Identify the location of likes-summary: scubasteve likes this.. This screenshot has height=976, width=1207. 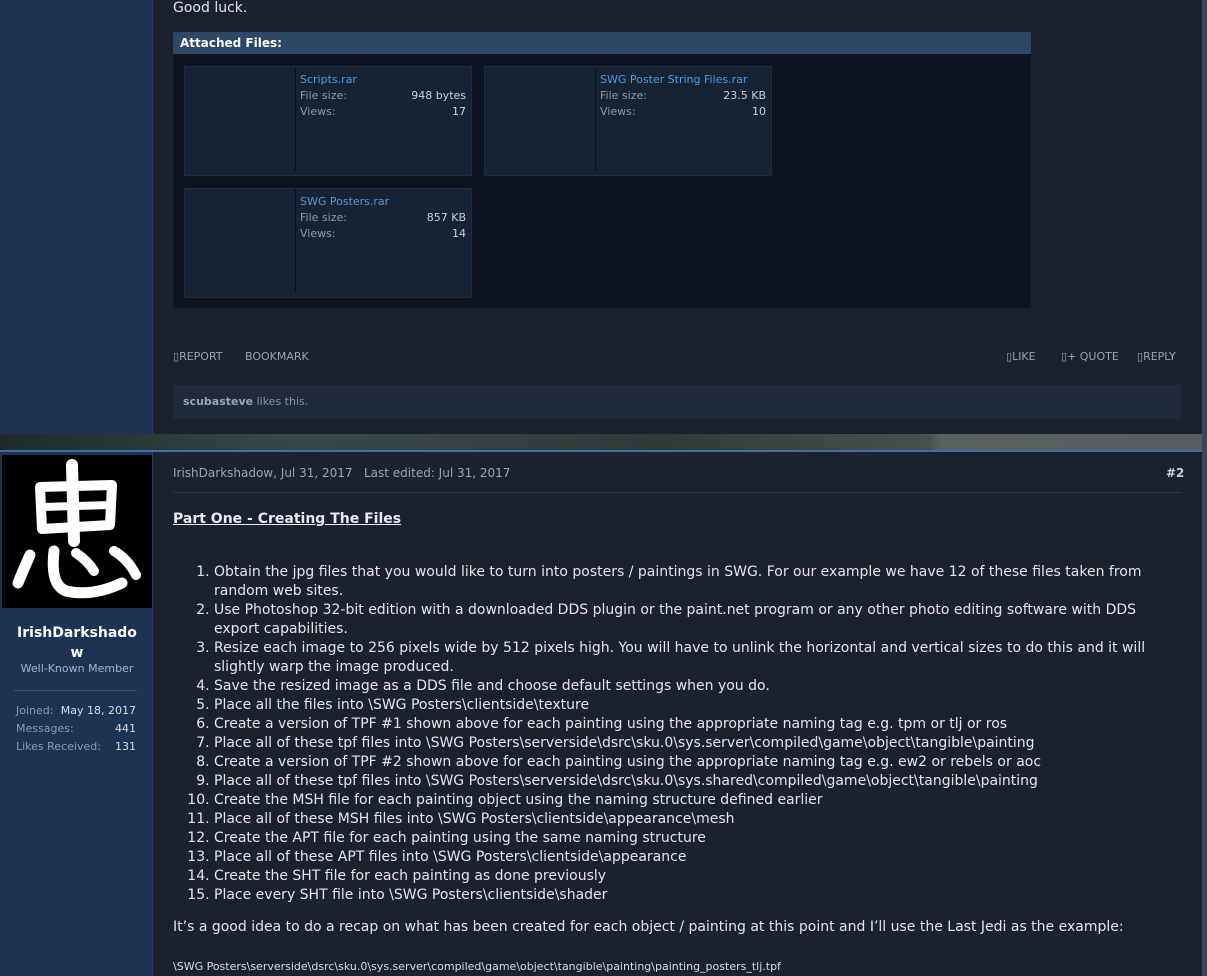
(677, 402).